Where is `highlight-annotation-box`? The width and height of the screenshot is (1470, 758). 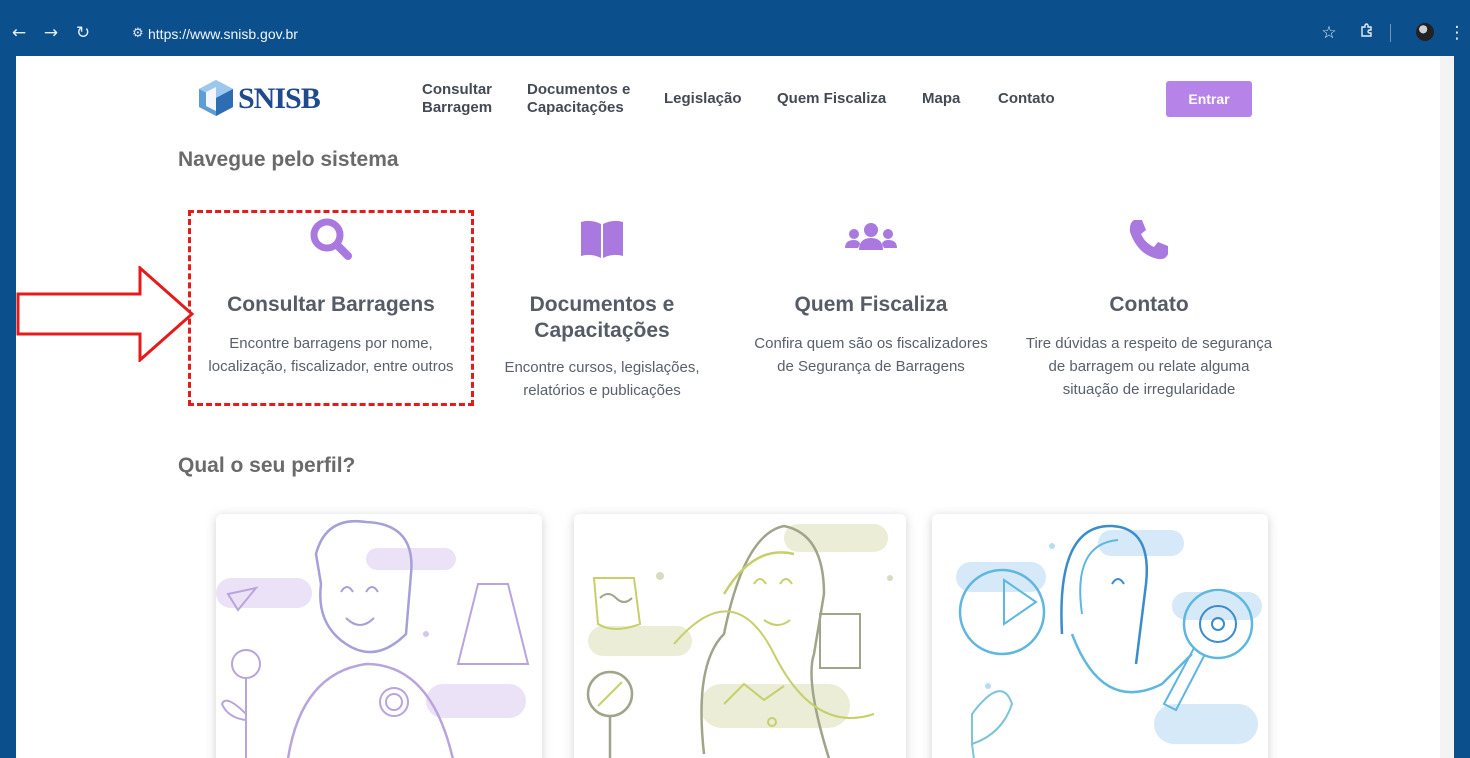 highlight-annotation-box is located at coordinates (331, 308).